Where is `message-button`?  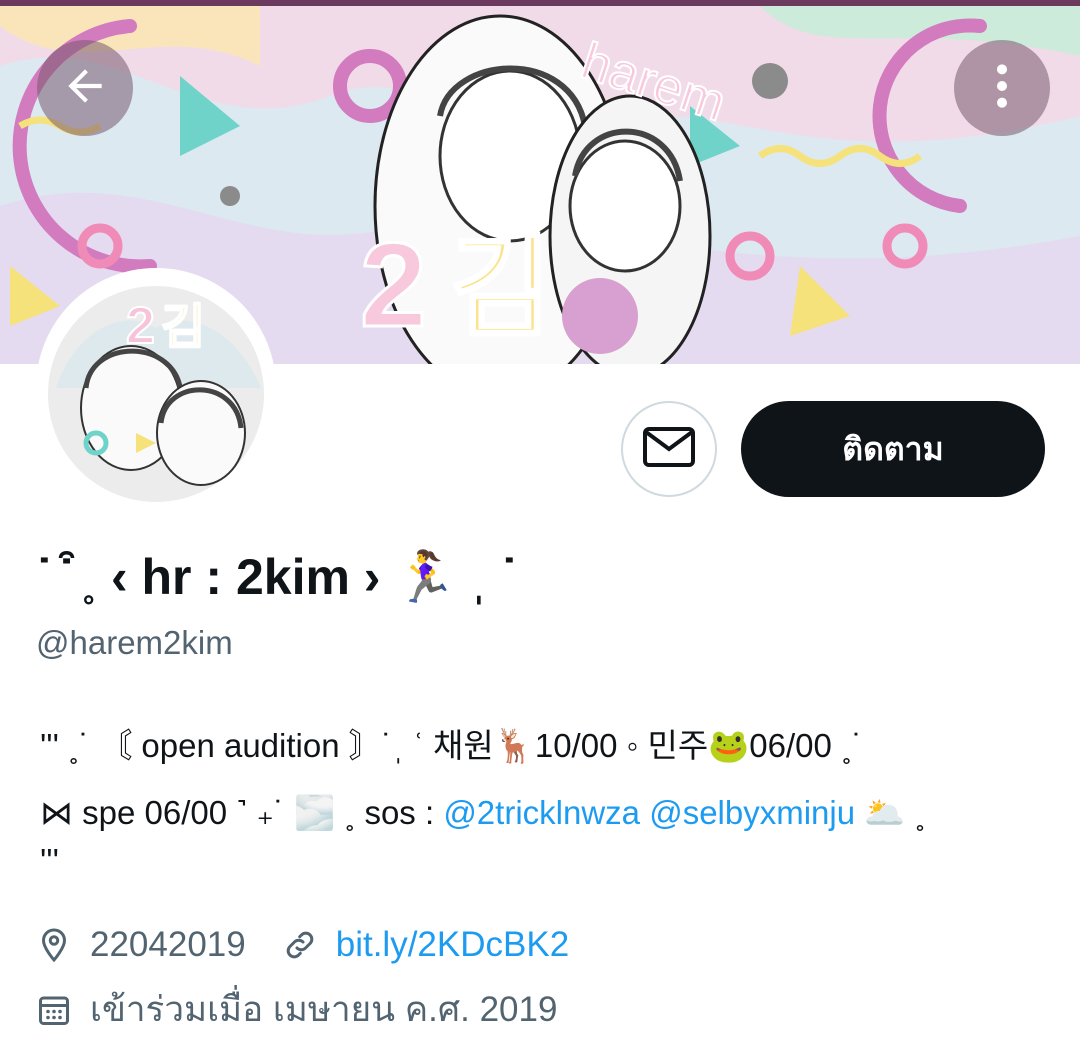 message-button is located at coordinates (669, 449).